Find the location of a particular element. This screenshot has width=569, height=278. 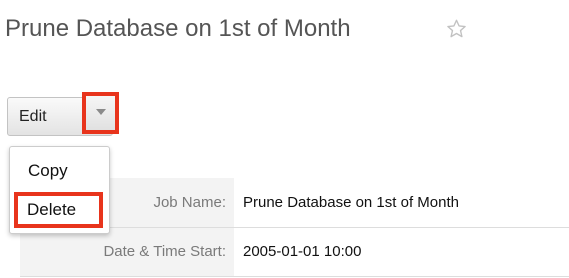

date-time-start-value: 2005-01-01 10:00 is located at coordinates (401, 252).